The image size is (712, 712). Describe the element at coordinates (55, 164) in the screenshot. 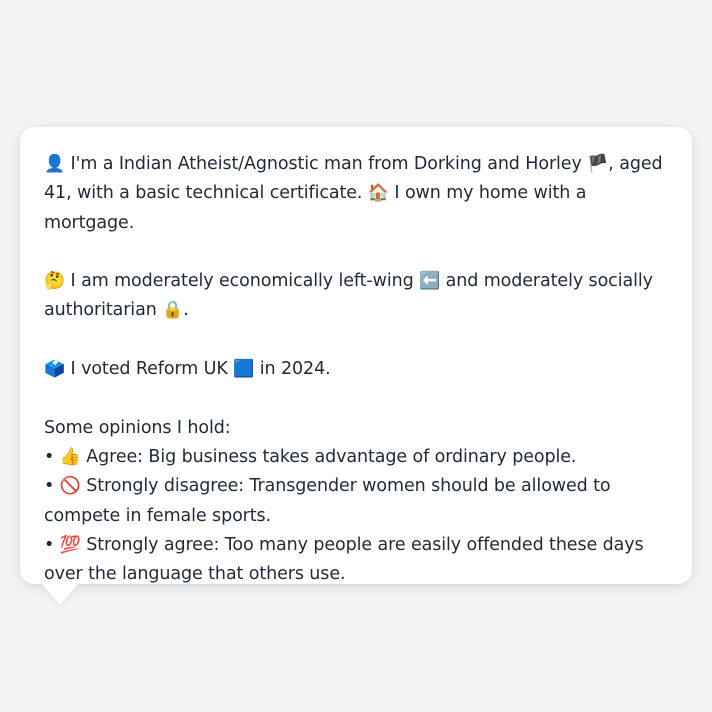

I see `person-icon: 👤` at that location.